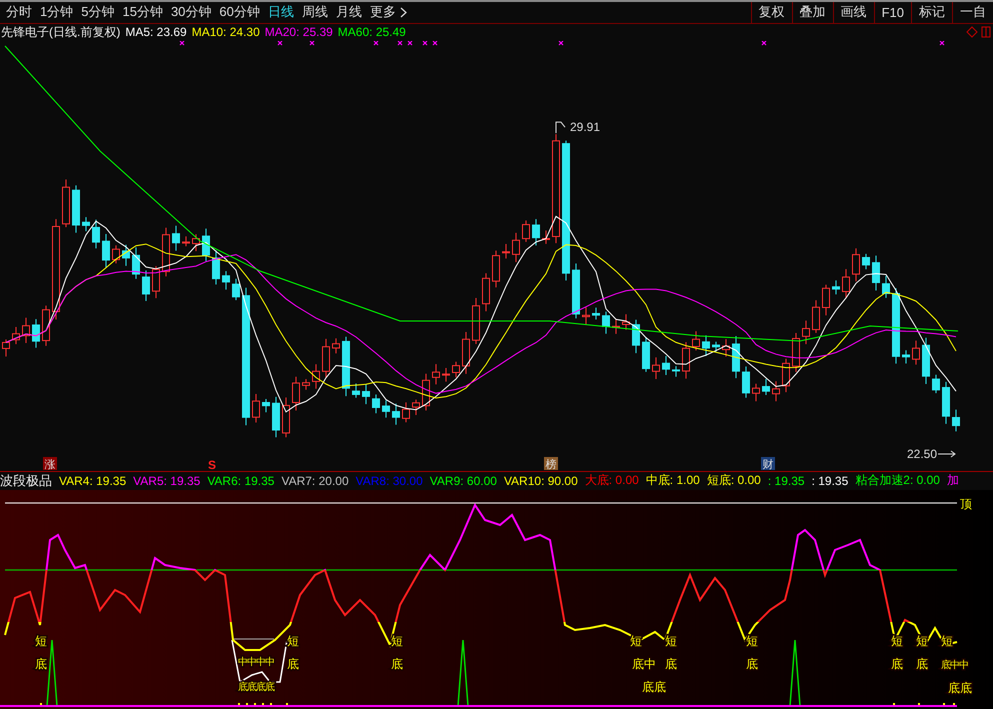 Image resolution: width=993 pixels, height=709 pixels. What do you see at coordinates (256, 687) in the screenshot?
I see `signal-label: 底底底底` at bounding box center [256, 687].